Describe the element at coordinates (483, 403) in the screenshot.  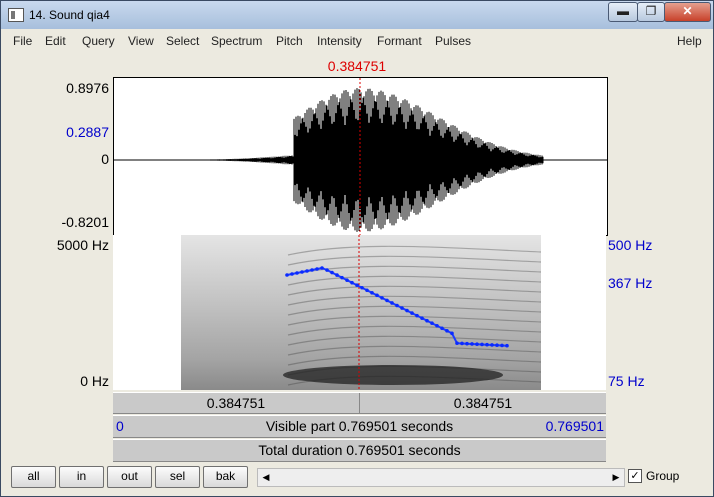
I see `time-right-part: 0.384751` at that location.